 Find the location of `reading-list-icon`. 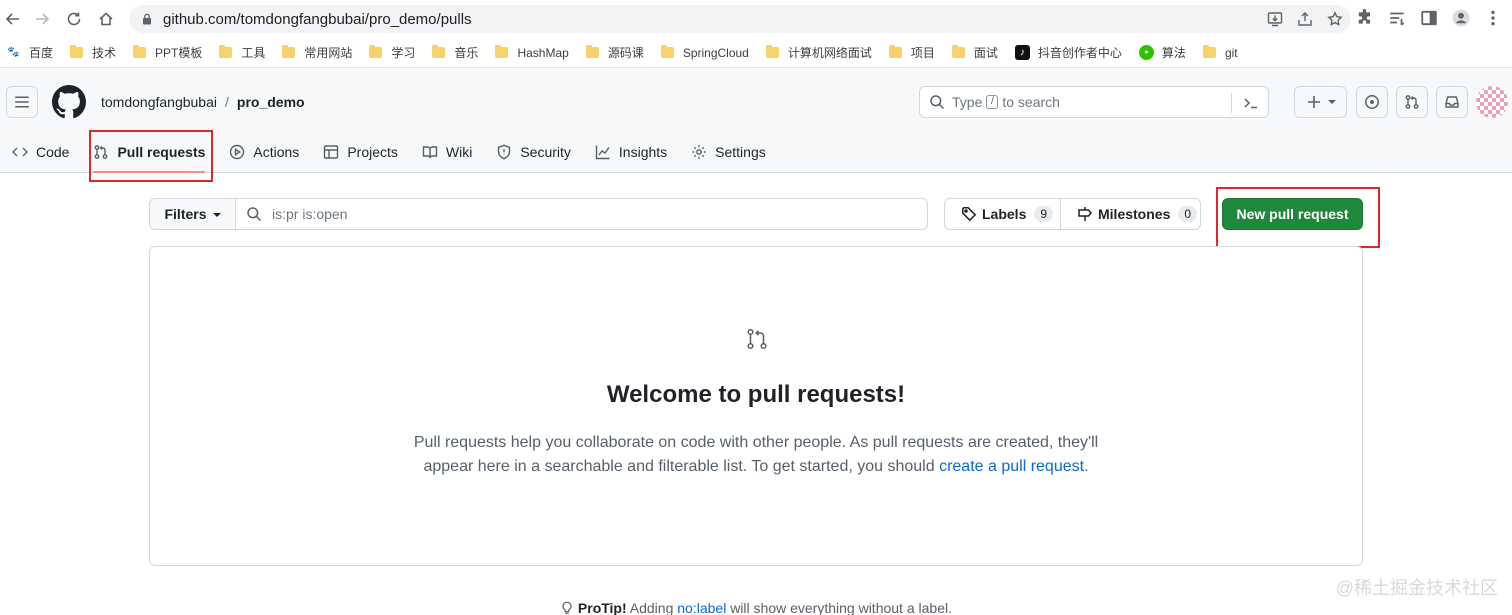

reading-list-icon is located at coordinates (1397, 18).